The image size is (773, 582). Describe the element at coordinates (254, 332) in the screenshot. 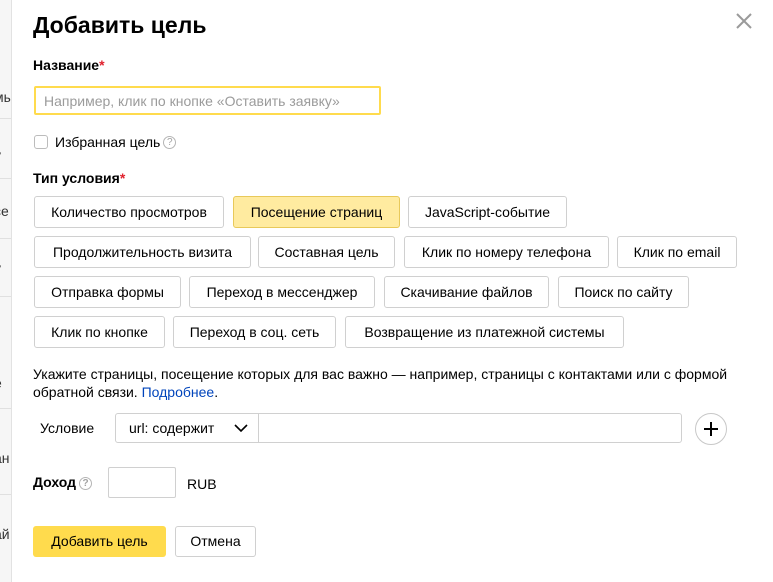

I see `condition-type-social-click: Переход в соц. сеть` at that location.